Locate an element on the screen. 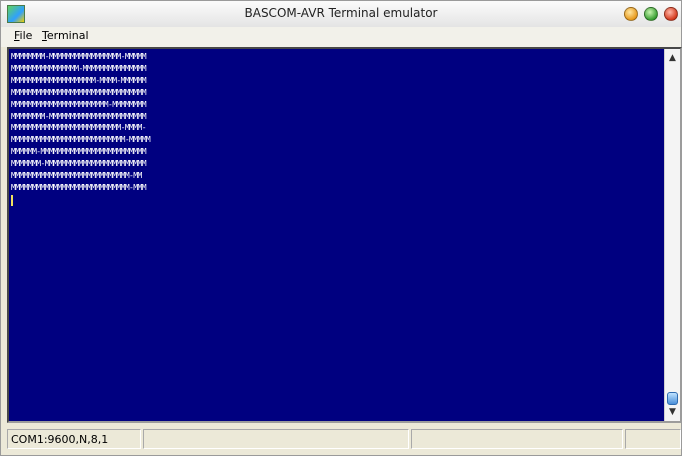 This screenshot has width=688, height=458. vertical-scrollbar: ▲ ▼ is located at coordinates (672, 235).